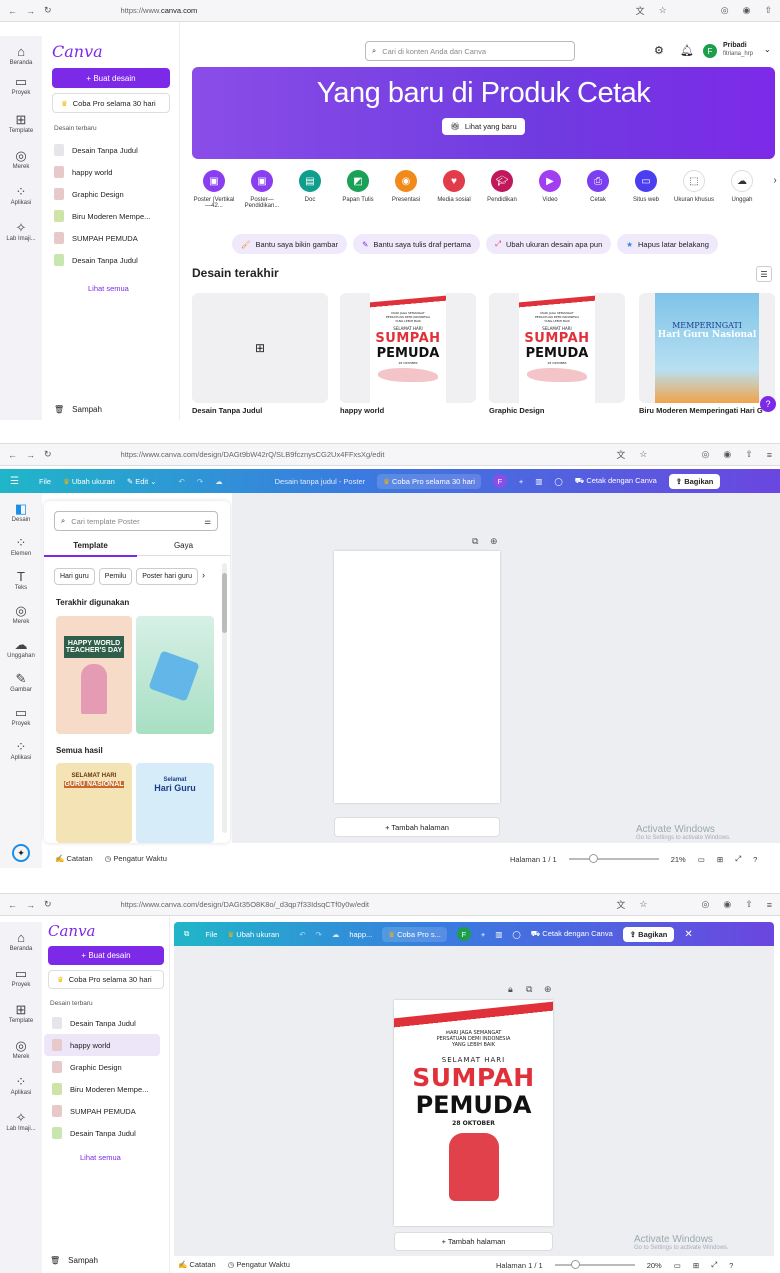  Describe the element at coordinates (529, 989) in the screenshot. I see `duplicate-page-icon: ⧉` at that location.